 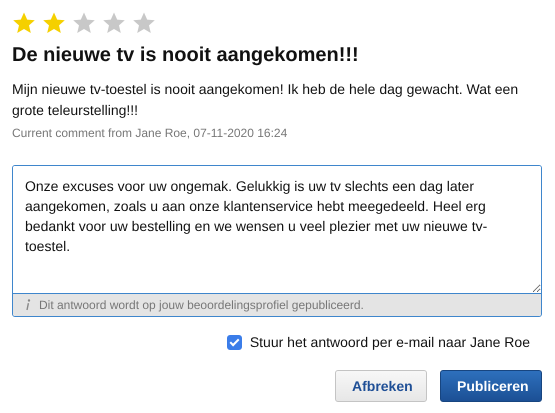 What do you see at coordinates (150, 133) in the screenshot?
I see `comment-meta: Current comment from Jane Roe, 07-11-2020 16:24` at bounding box center [150, 133].